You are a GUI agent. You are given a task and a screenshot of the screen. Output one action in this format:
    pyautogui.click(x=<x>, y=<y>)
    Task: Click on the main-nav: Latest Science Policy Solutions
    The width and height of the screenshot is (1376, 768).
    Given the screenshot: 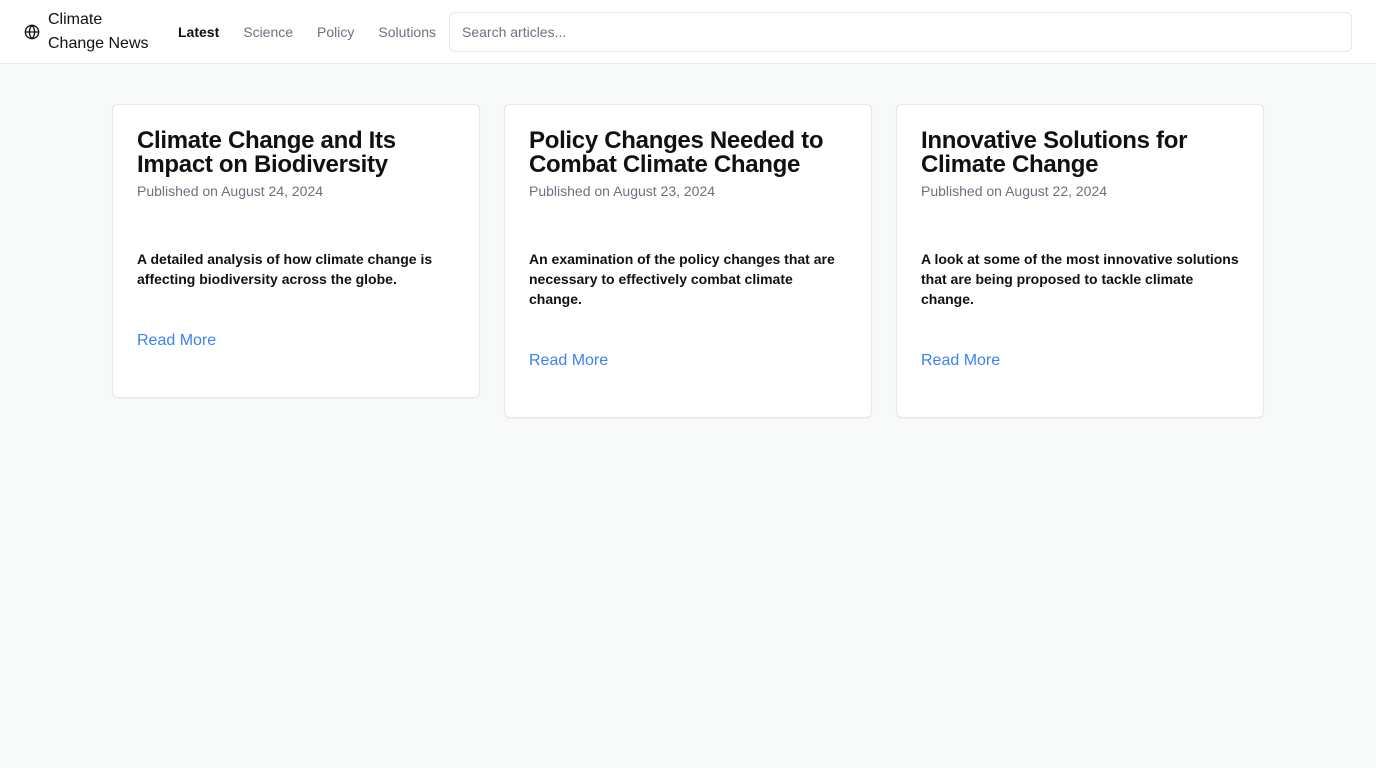 What is the action you would take?
    pyautogui.click(x=307, y=32)
    